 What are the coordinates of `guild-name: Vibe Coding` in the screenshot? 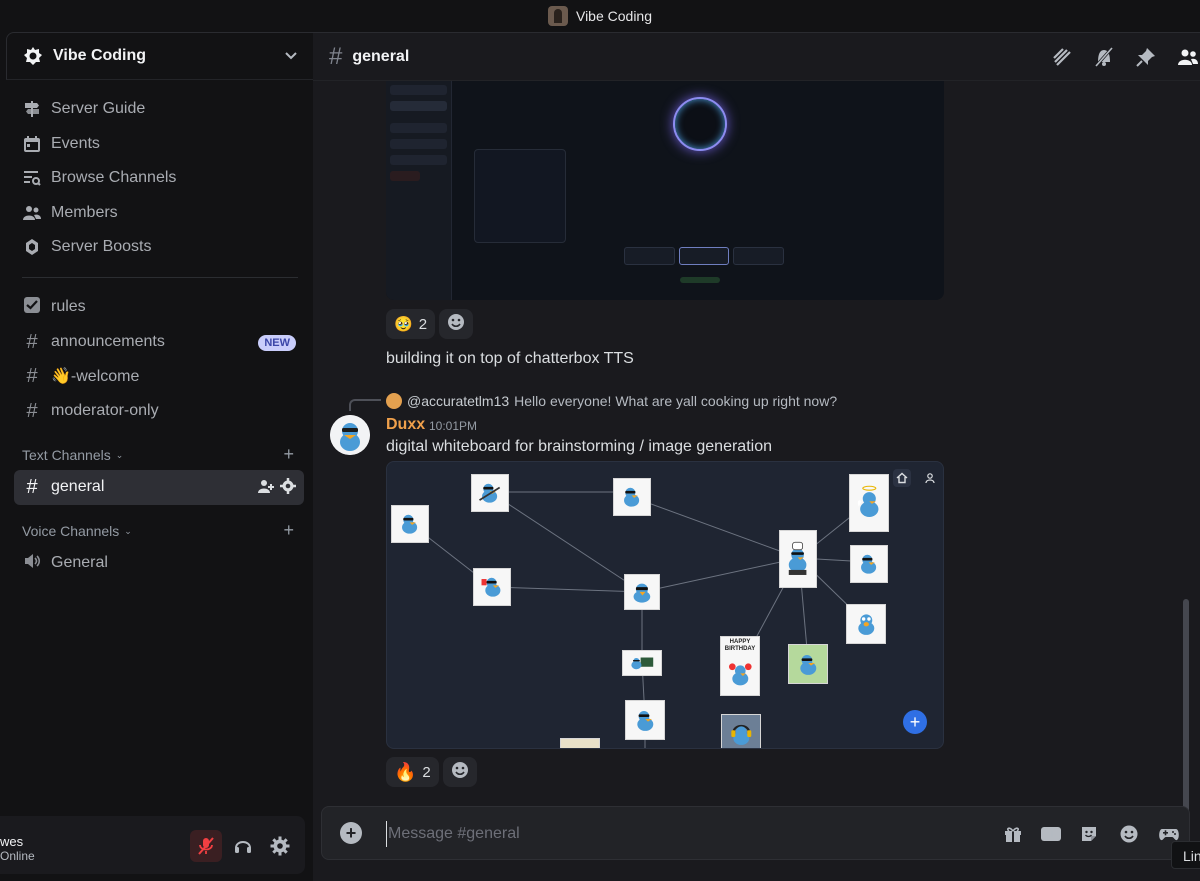 It's located at (100, 55).